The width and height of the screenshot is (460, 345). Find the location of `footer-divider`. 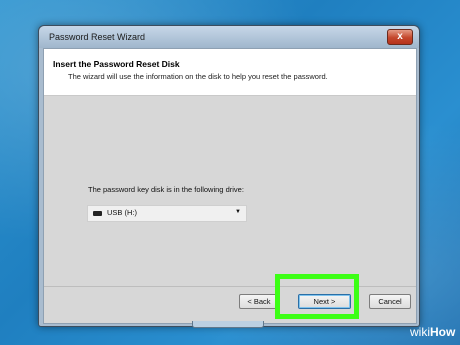

footer-divider is located at coordinates (230, 286).